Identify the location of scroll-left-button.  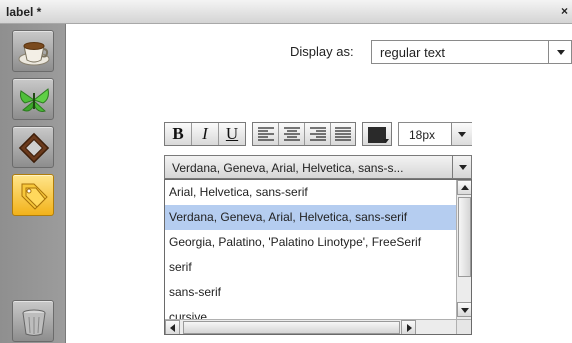
(172, 327).